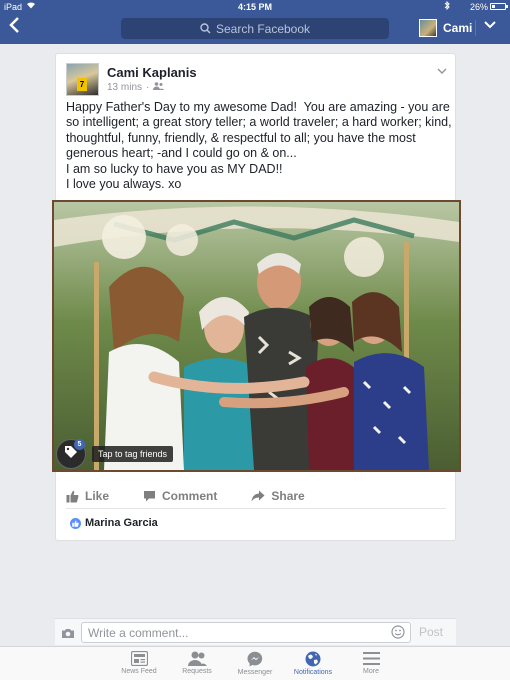 The height and width of the screenshot is (680, 510). What do you see at coordinates (159, 87) in the screenshot?
I see `friends-icon` at bounding box center [159, 87].